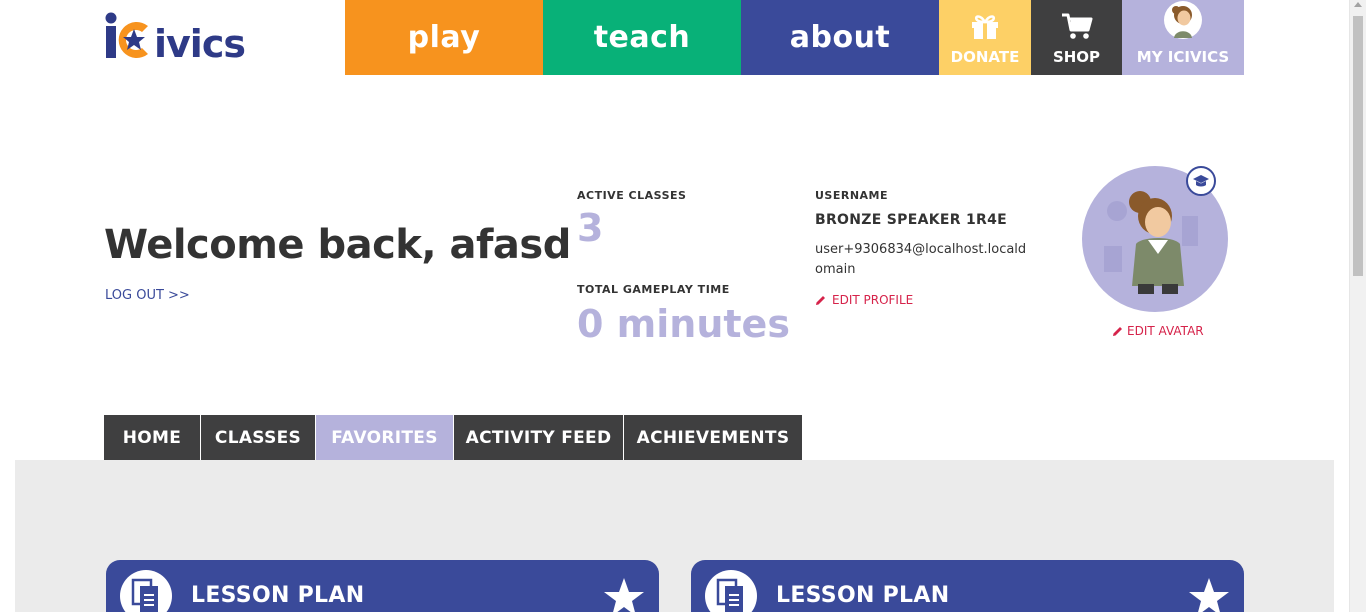 This screenshot has width=1366, height=612. Describe the element at coordinates (444, 37) in the screenshot. I see `nav-play: play` at that location.